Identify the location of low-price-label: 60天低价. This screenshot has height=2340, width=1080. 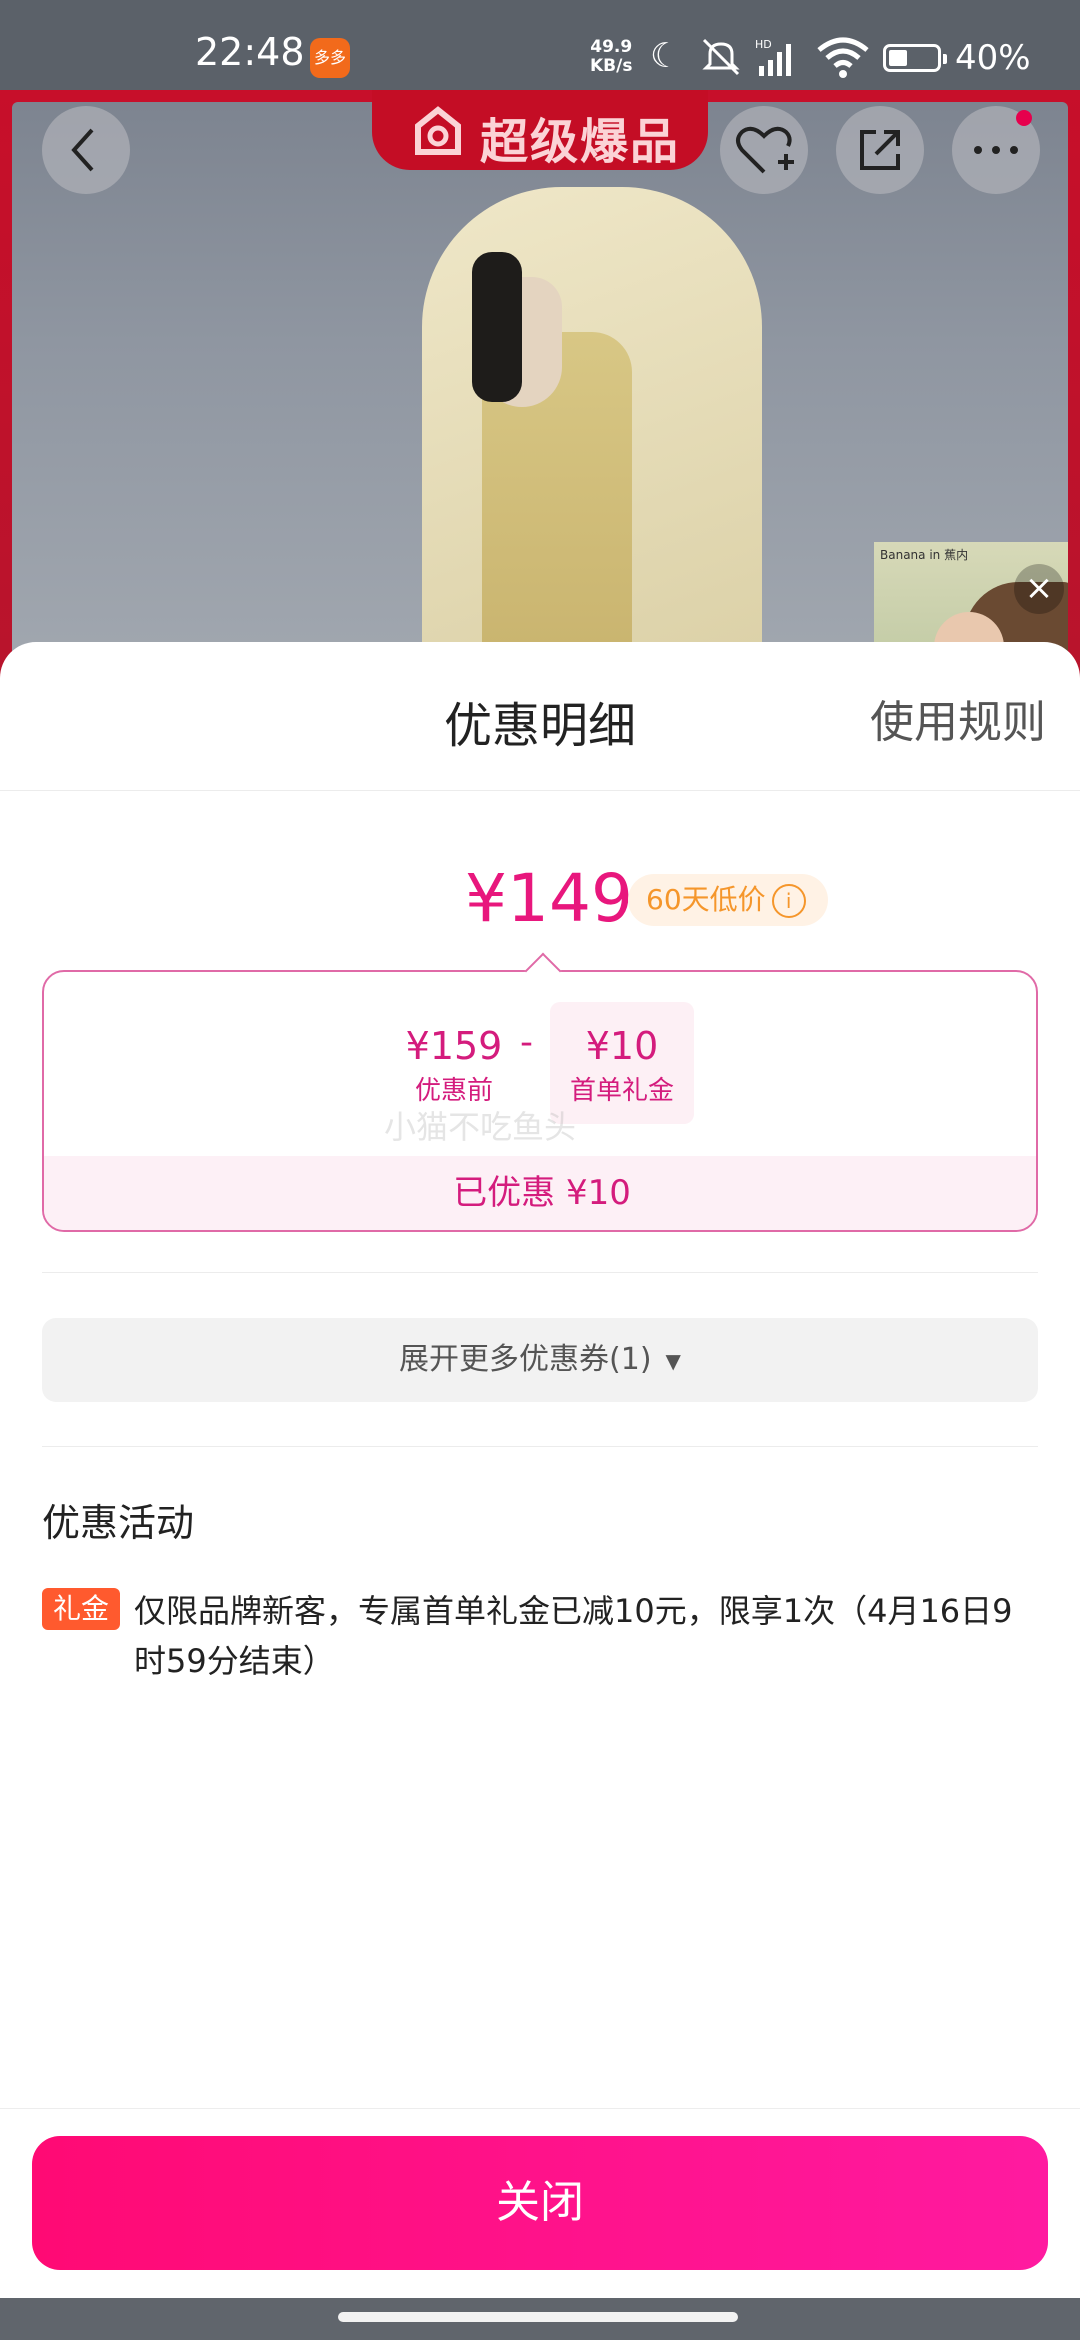
(706, 899).